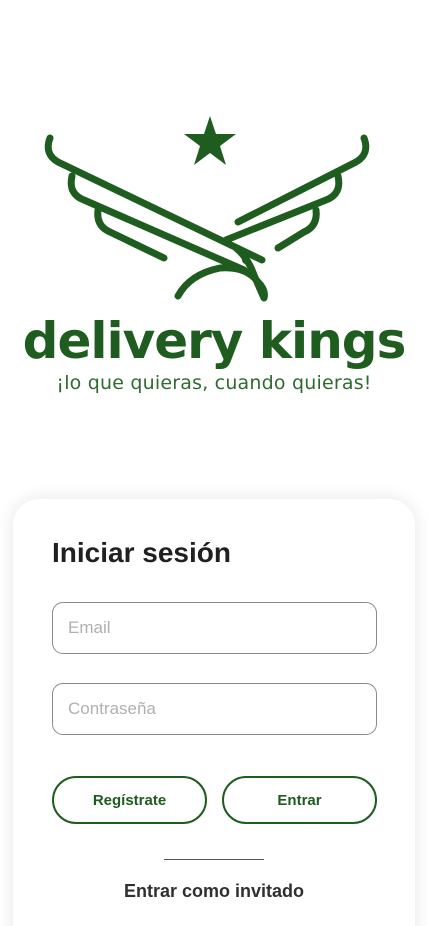 The image size is (428, 926). I want to click on guest-login-link: Entrar como invitado, so click(214, 891).